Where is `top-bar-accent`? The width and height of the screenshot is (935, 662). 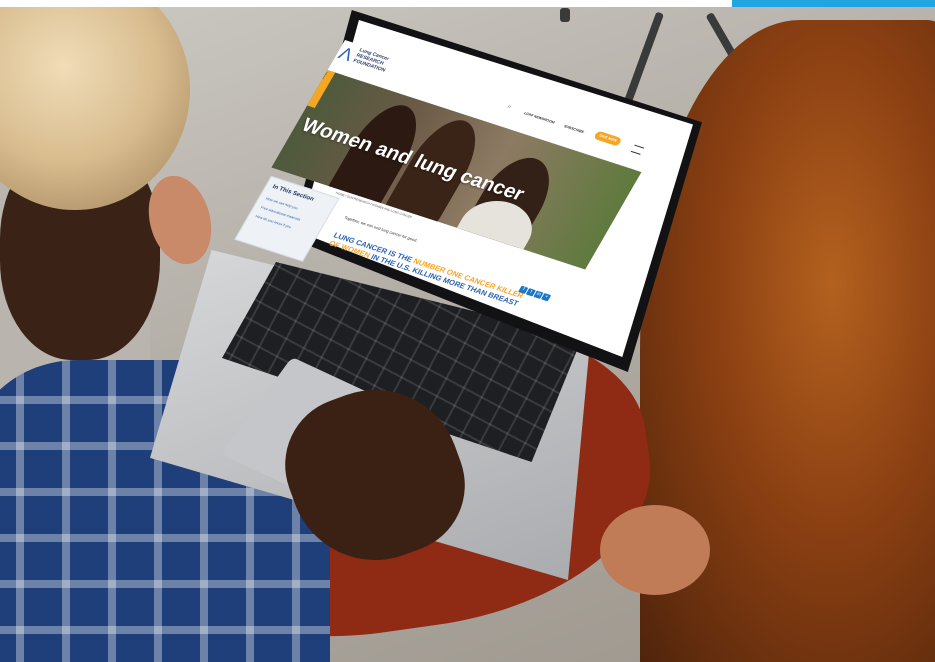 top-bar-accent is located at coordinates (833, 3).